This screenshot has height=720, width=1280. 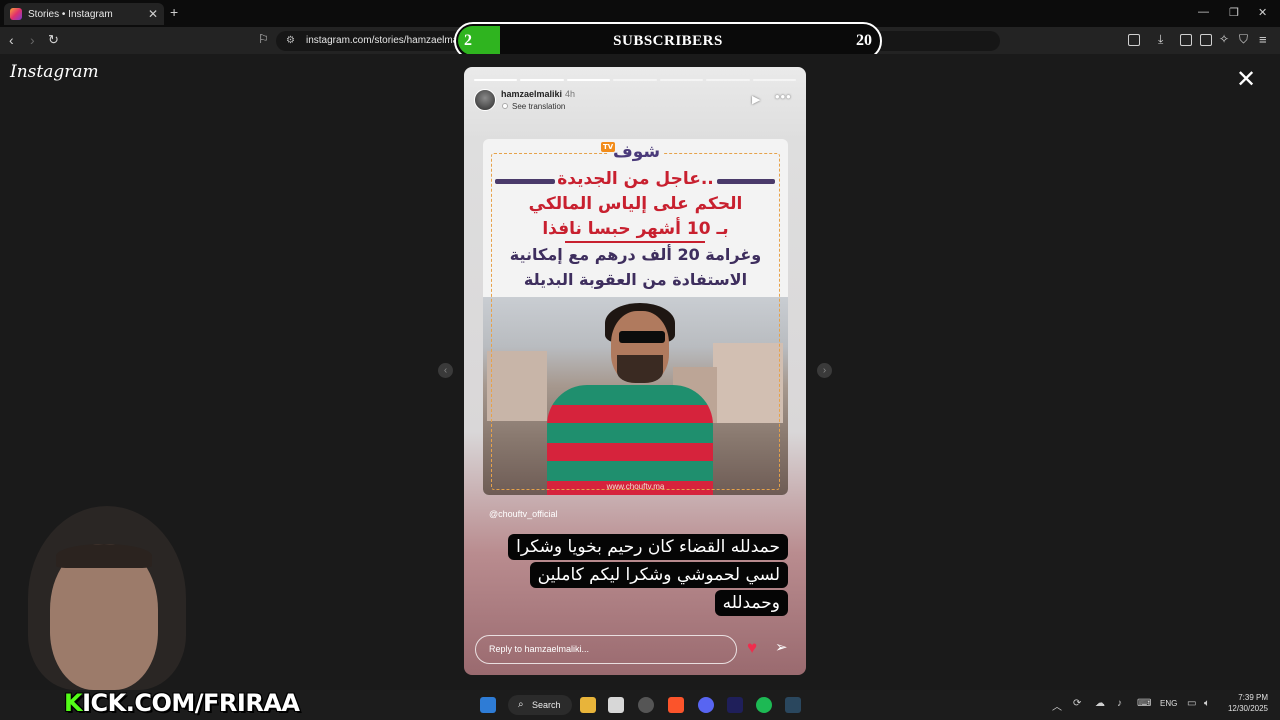 I want to click on see-translation-link: See translation, so click(x=538, y=106).